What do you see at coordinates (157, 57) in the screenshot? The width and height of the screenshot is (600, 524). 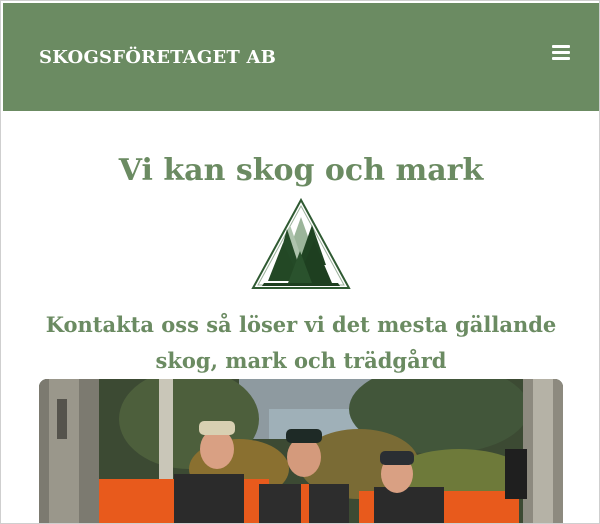 I see `brand-name: SKOGSFÖRETAGET AB` at bounding box center [157, 57].